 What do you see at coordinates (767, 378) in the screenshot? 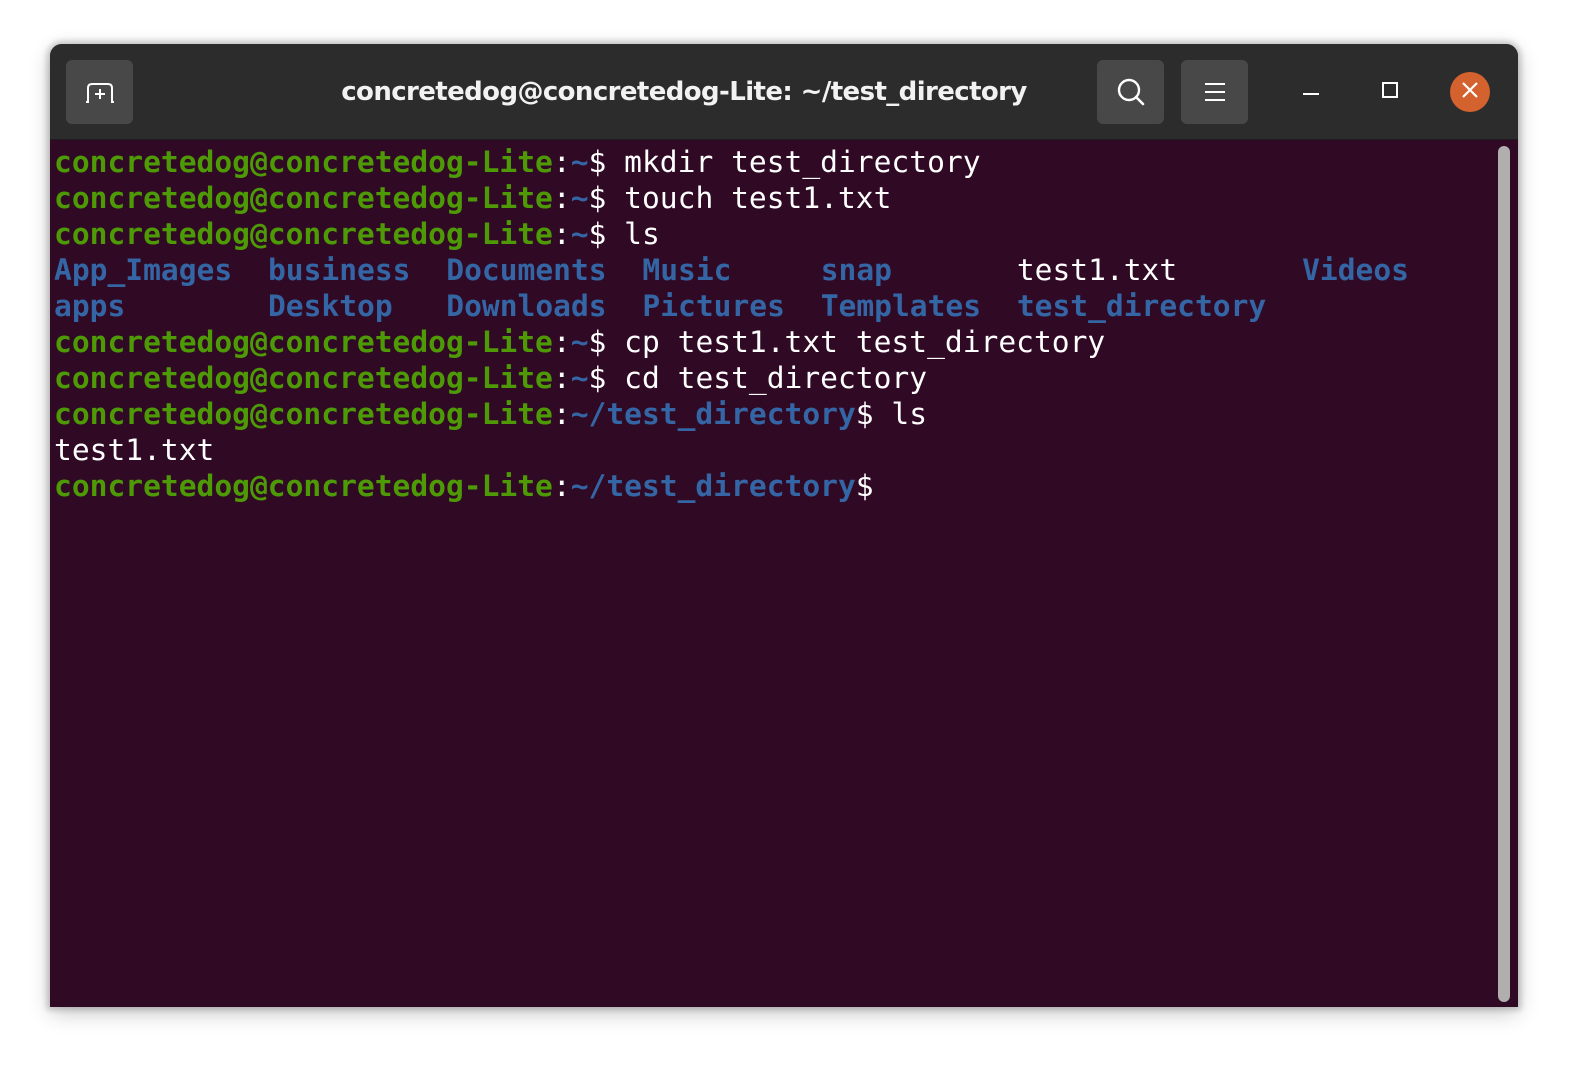
I see `command-text: cd test_directory` at bounding box center [767, 378].